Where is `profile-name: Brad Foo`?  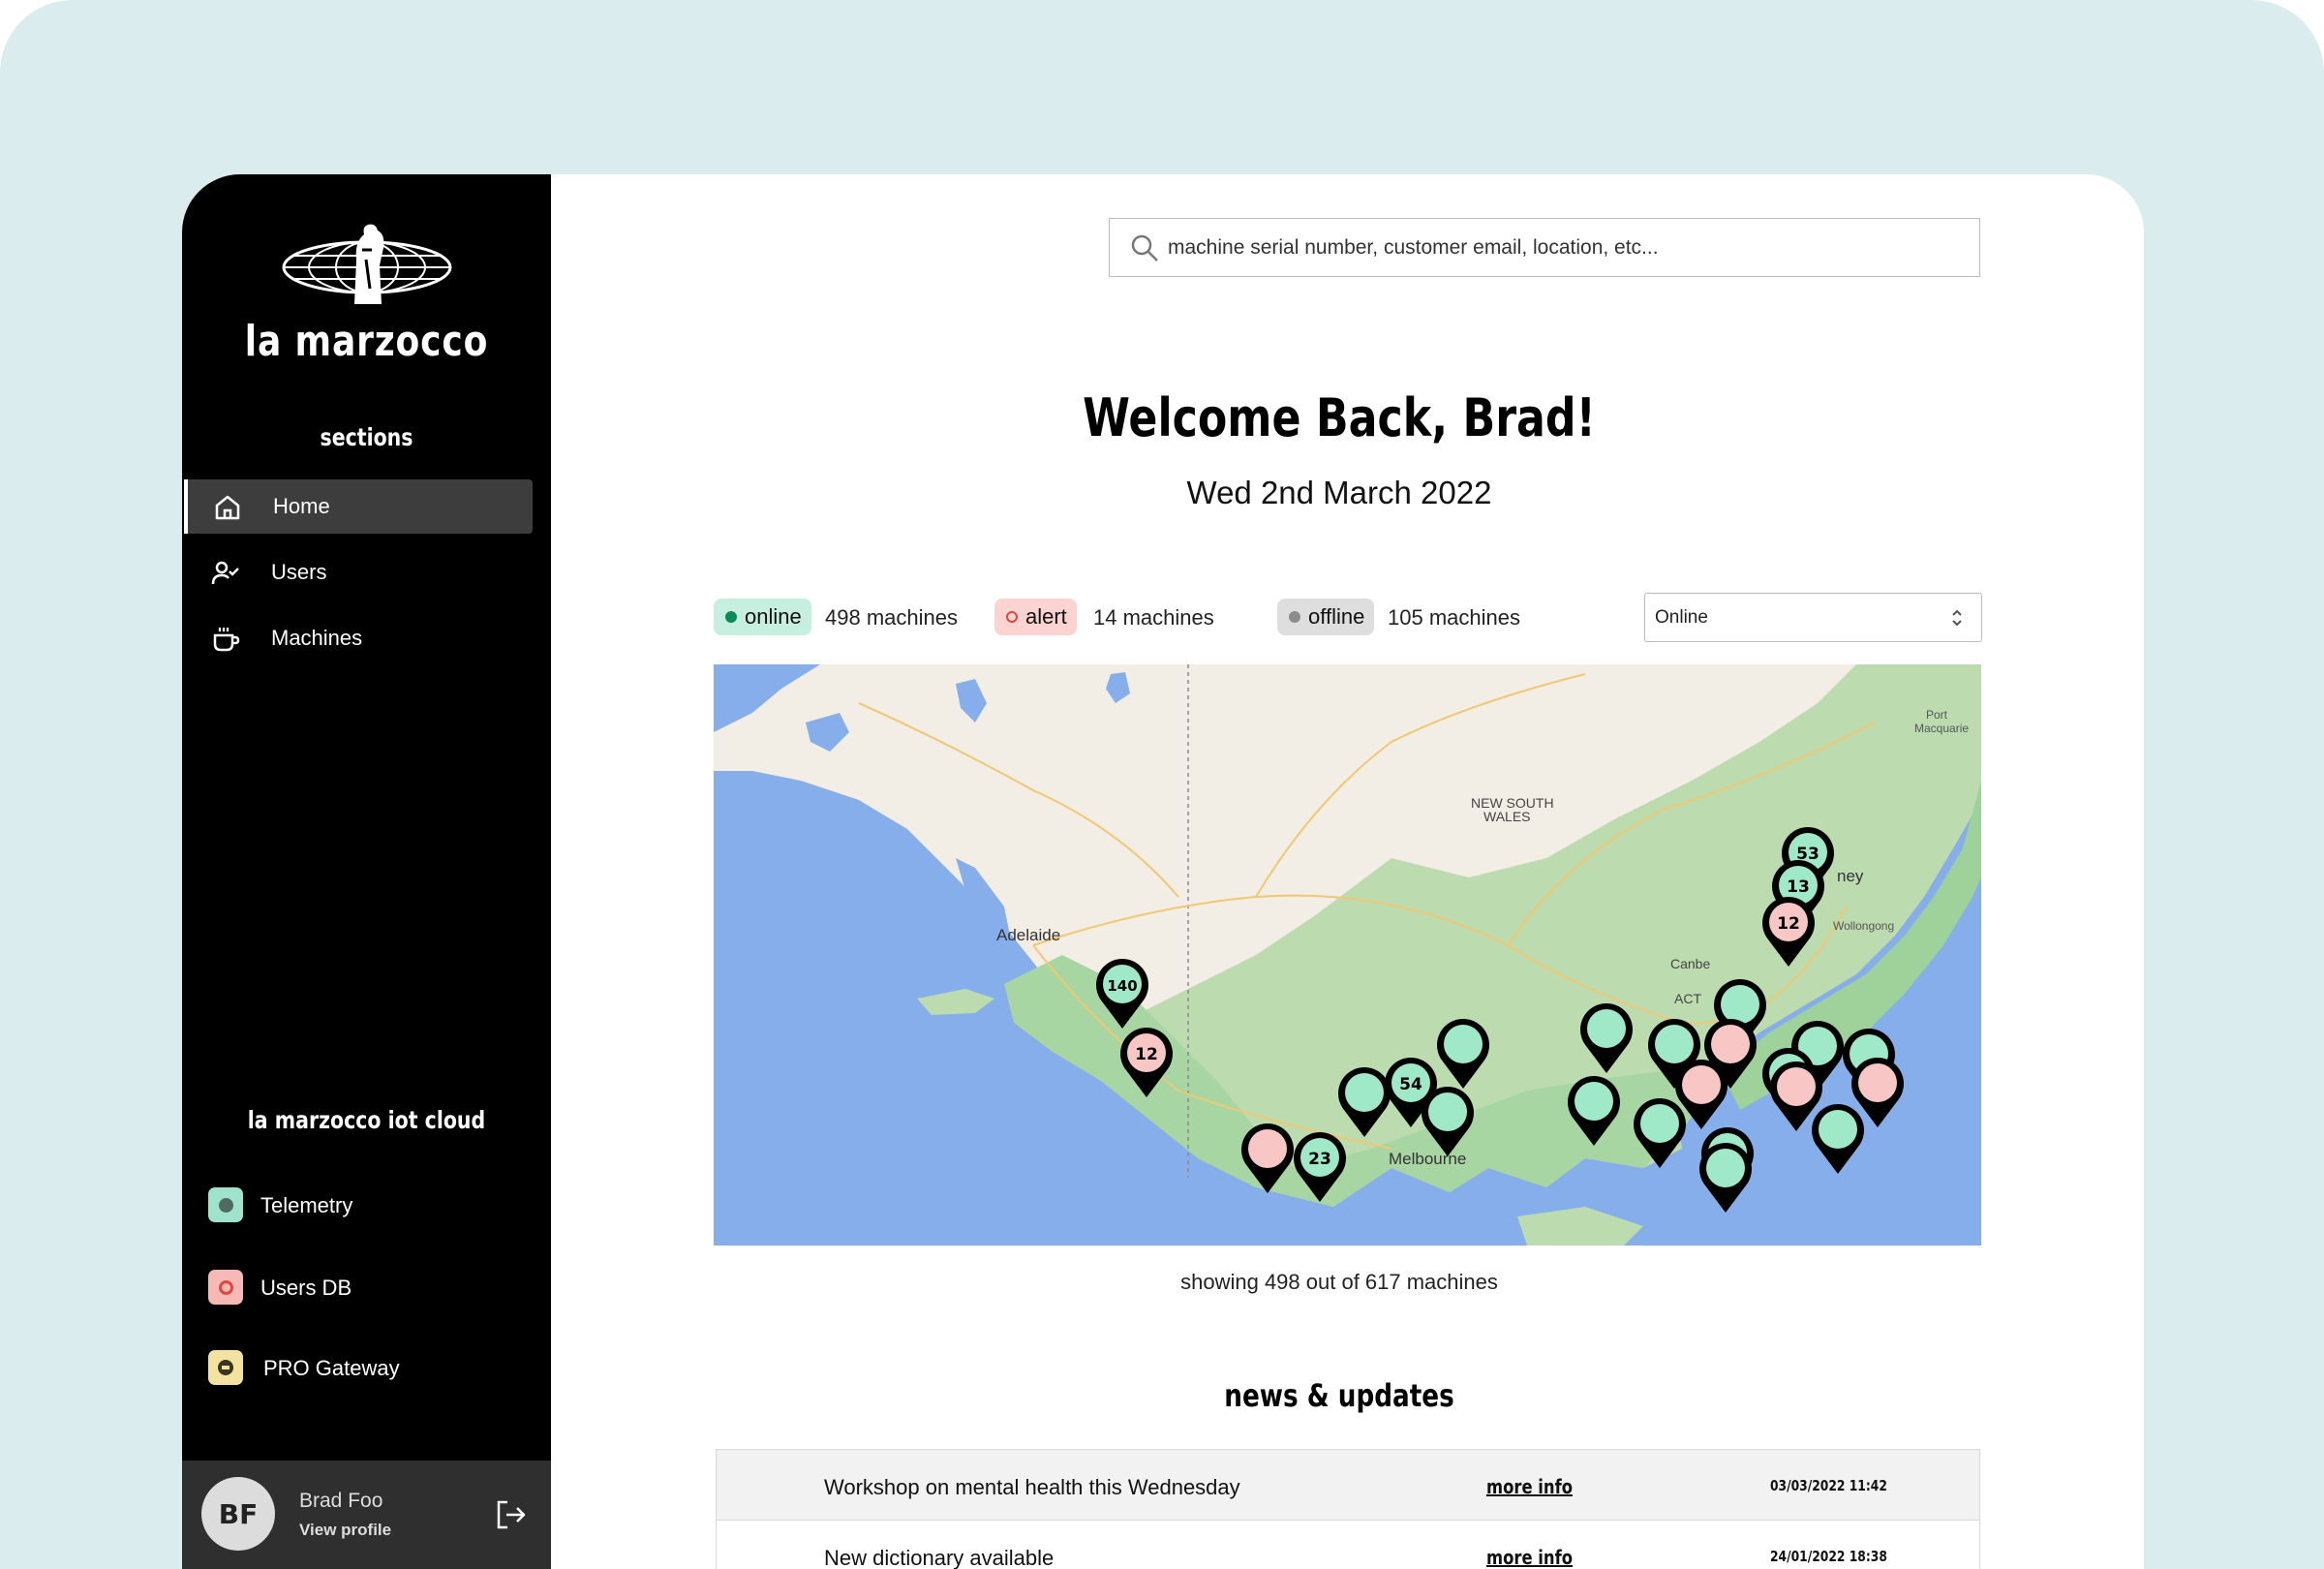 profile-name: Brad Foo is located at coordinates (341, 1501).